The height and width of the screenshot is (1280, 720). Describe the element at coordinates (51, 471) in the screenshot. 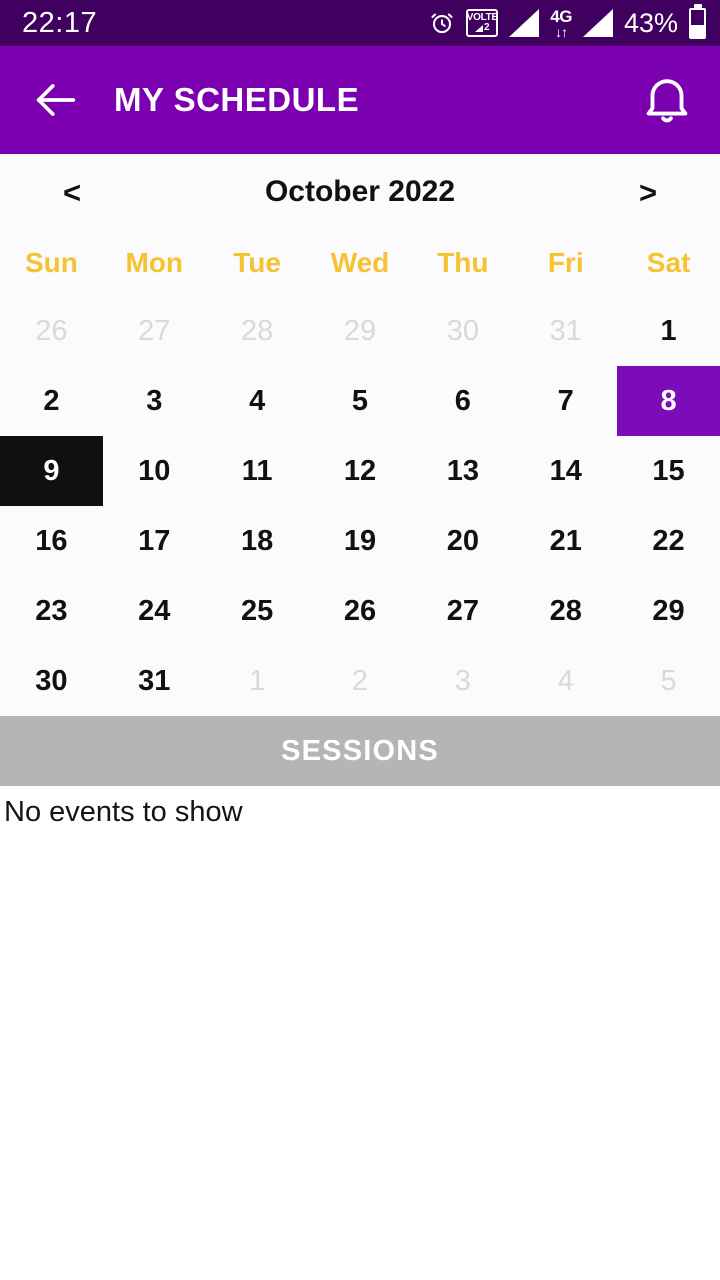

I see `calendar-day-cell: 9` at that location.